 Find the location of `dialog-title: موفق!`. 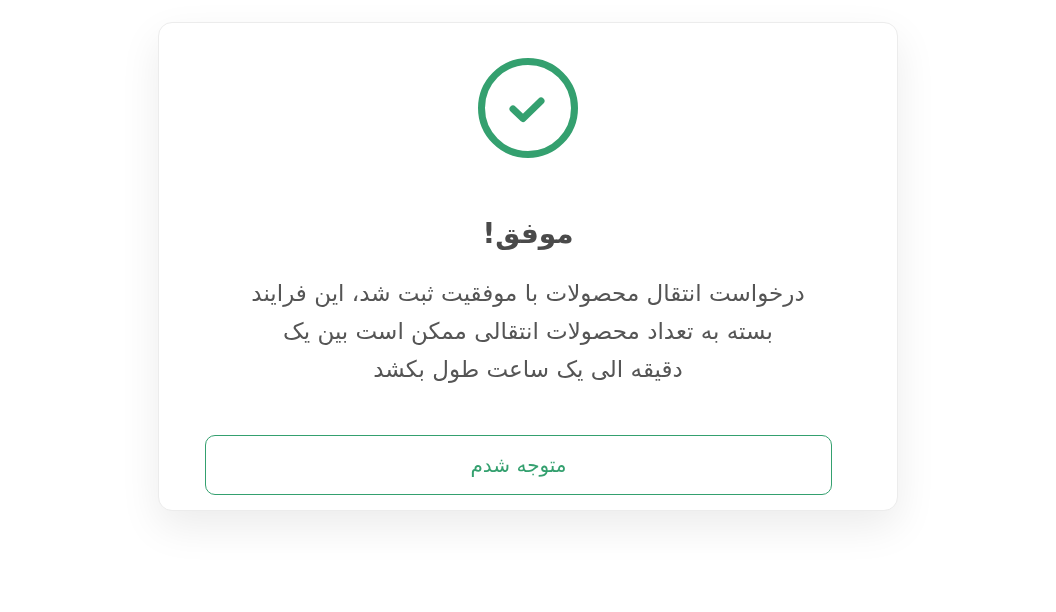

dialog-title: موفق! is located at coordinates (528, 234).